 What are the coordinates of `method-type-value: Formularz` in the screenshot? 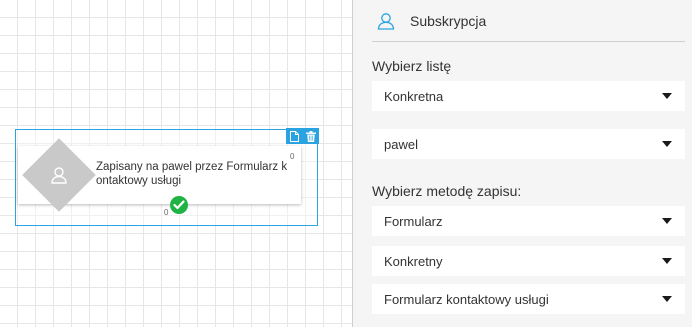 It's located at (413, 221).